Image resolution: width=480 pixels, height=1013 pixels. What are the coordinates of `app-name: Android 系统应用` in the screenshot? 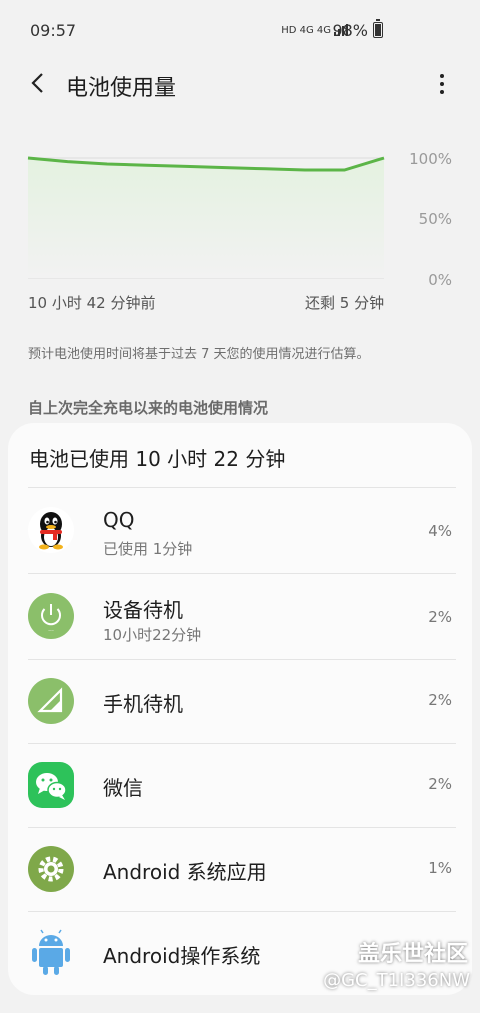 It's located at (185, 872).